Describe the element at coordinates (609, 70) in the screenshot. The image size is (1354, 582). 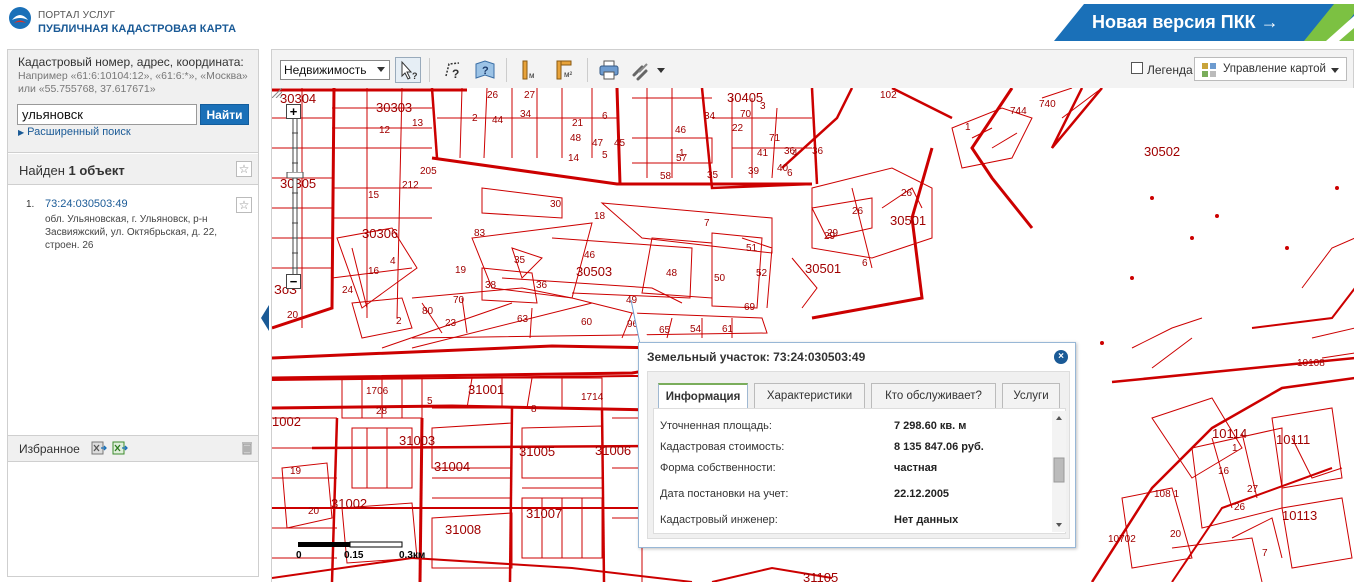
I see `print-button` at that location.